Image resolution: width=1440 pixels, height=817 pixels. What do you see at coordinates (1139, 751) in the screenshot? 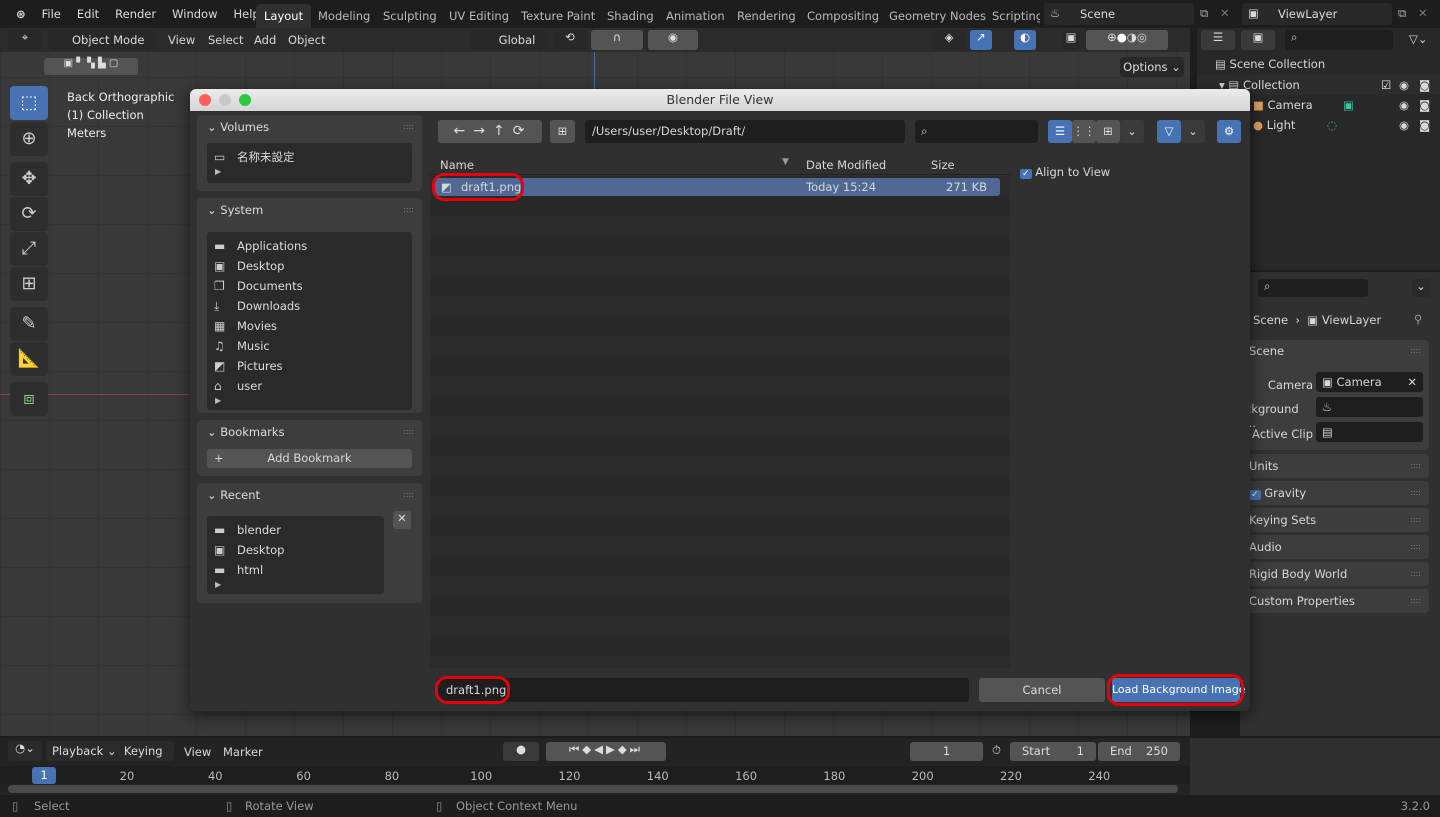
I see `end-frame-field: End 250` at bounding box center [1139, 751].